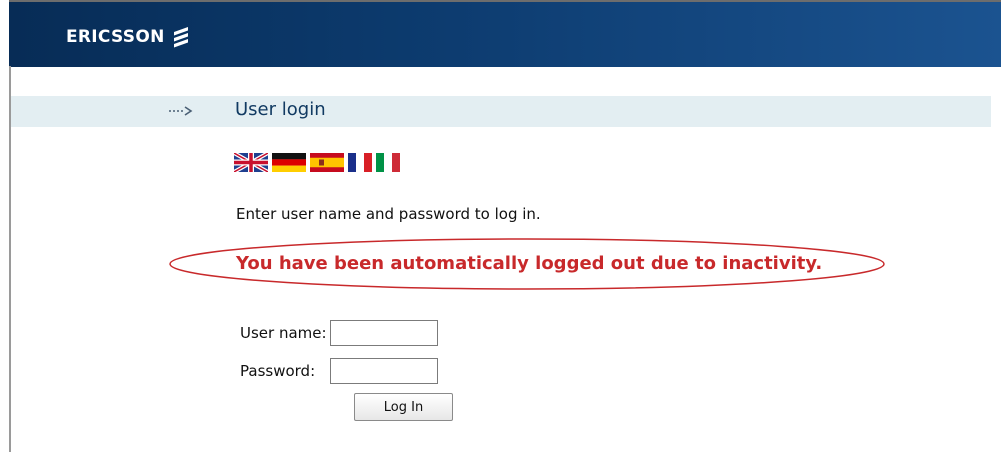 Image resolution: width=1001 pixels, height=452 pixels. What do you see at coordinates (280, 109) in the screenshot?
I see `page-title: User login` at bounding box center [280, 109].